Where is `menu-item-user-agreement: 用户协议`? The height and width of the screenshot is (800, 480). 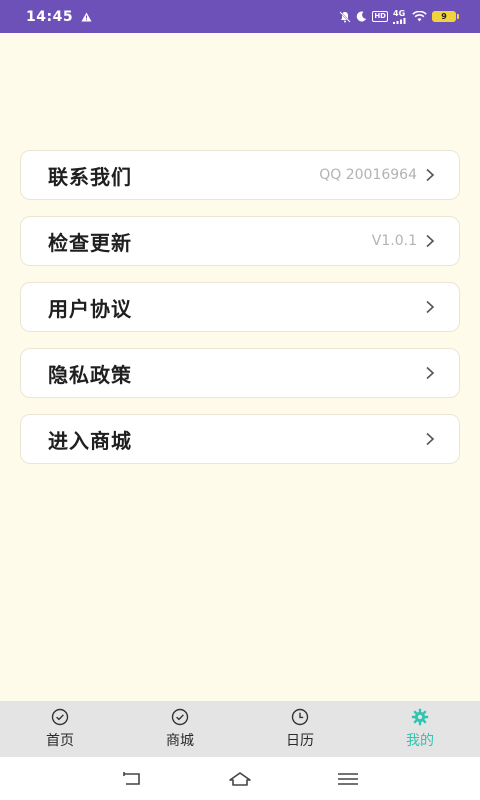
menu-item-user-agreement: 用户协议 is located at coordinates (240, 307).